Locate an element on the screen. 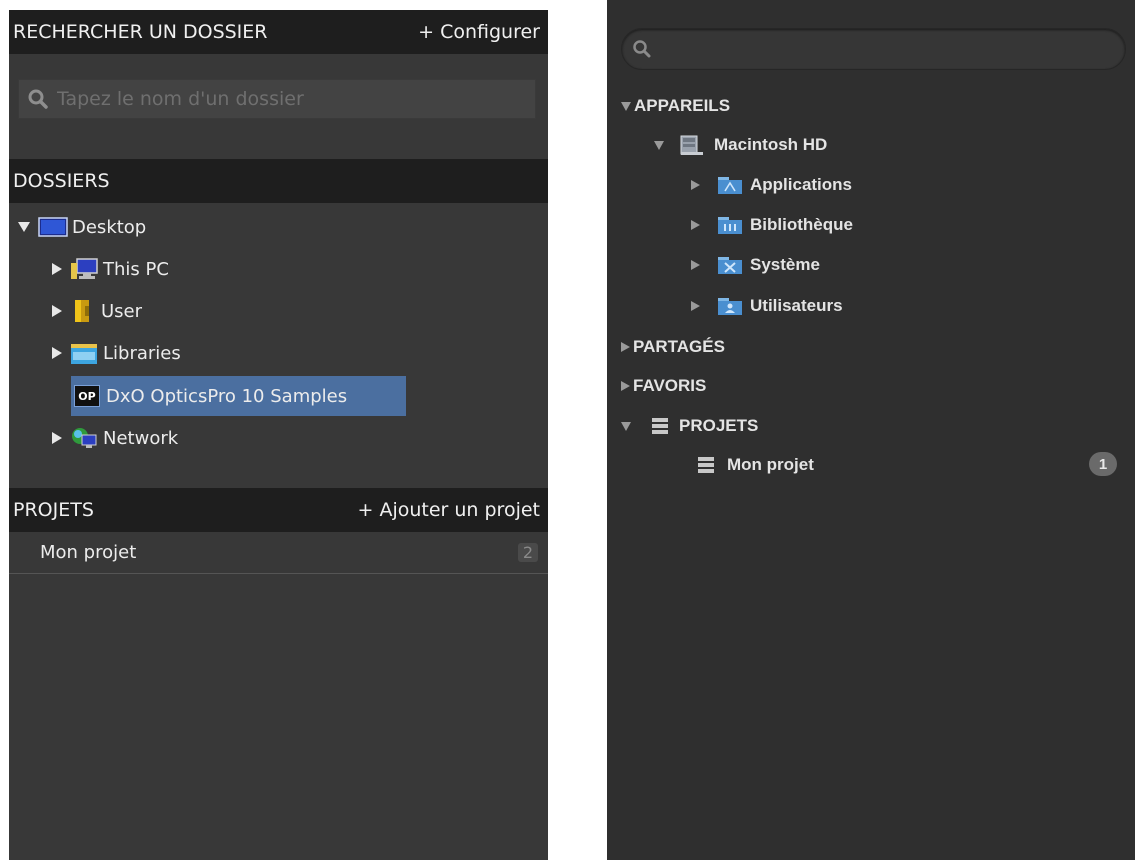  tree-item-label: This PC is located at coordinates (136, 269).